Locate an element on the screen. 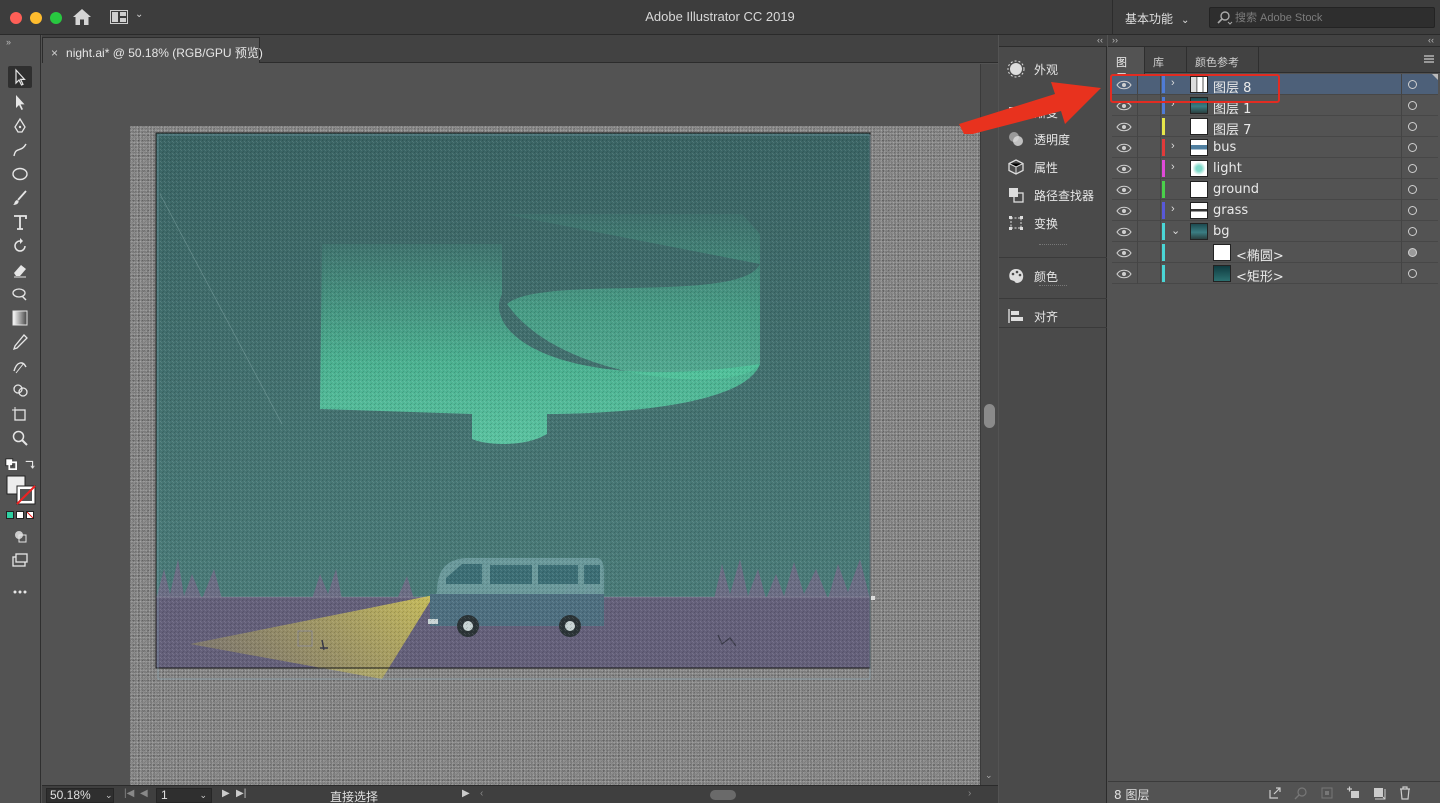  dock-item-transform: 变换 is located at coordinates (1055, 223).